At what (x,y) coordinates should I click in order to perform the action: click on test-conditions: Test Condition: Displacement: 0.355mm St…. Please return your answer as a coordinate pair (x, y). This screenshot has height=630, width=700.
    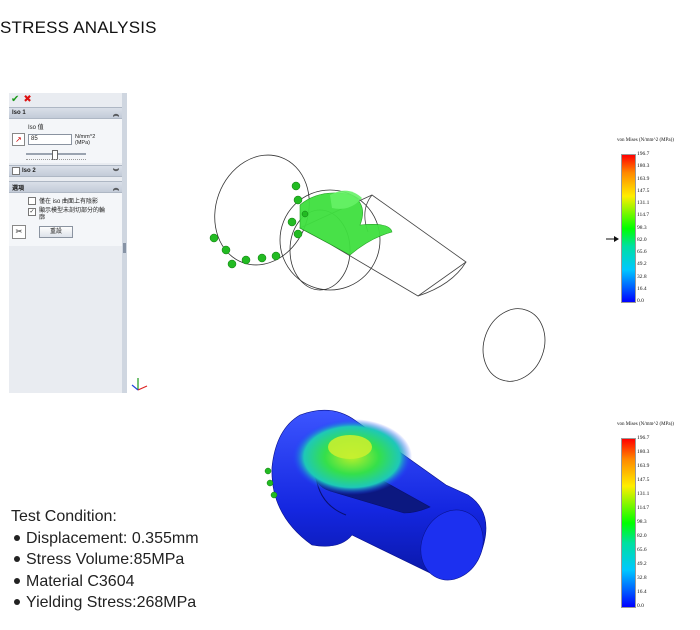
    Looking at the image, I should click on (105, 560).